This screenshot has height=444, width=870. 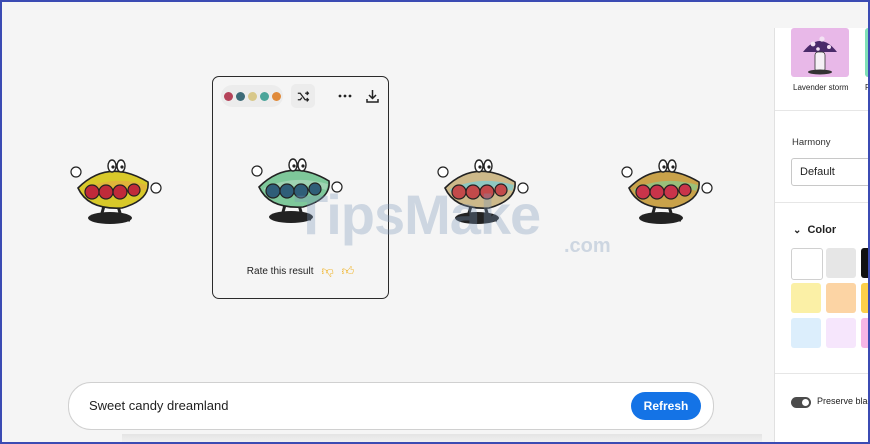 I want to click on style-label-2: Fa, so click(x=867, y=87).